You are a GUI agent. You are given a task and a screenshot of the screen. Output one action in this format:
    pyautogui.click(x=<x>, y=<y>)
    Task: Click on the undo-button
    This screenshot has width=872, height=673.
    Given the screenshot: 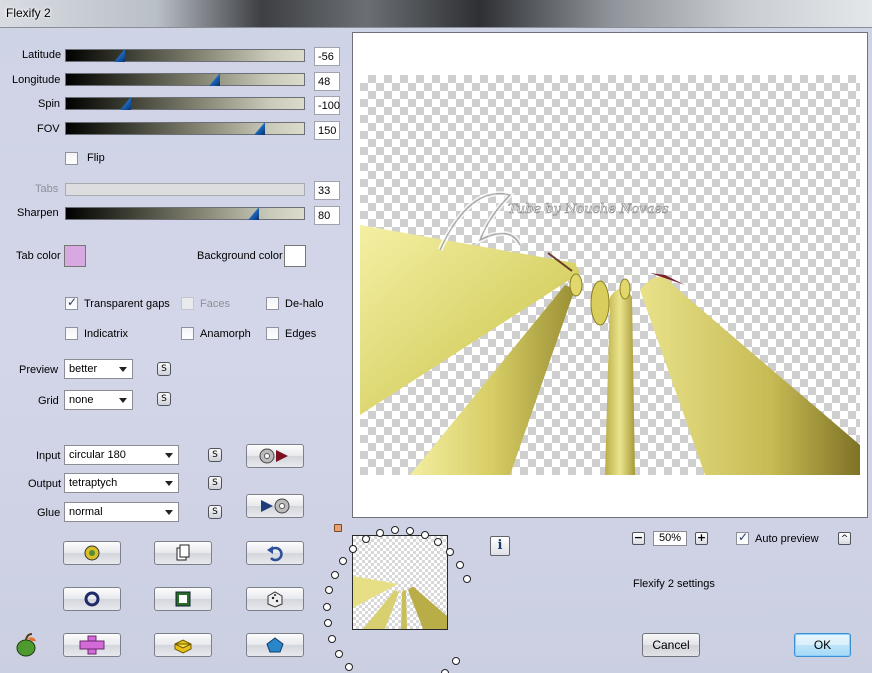 What is the action you would take?
    pyautogui.click(x=275, y=553)
    